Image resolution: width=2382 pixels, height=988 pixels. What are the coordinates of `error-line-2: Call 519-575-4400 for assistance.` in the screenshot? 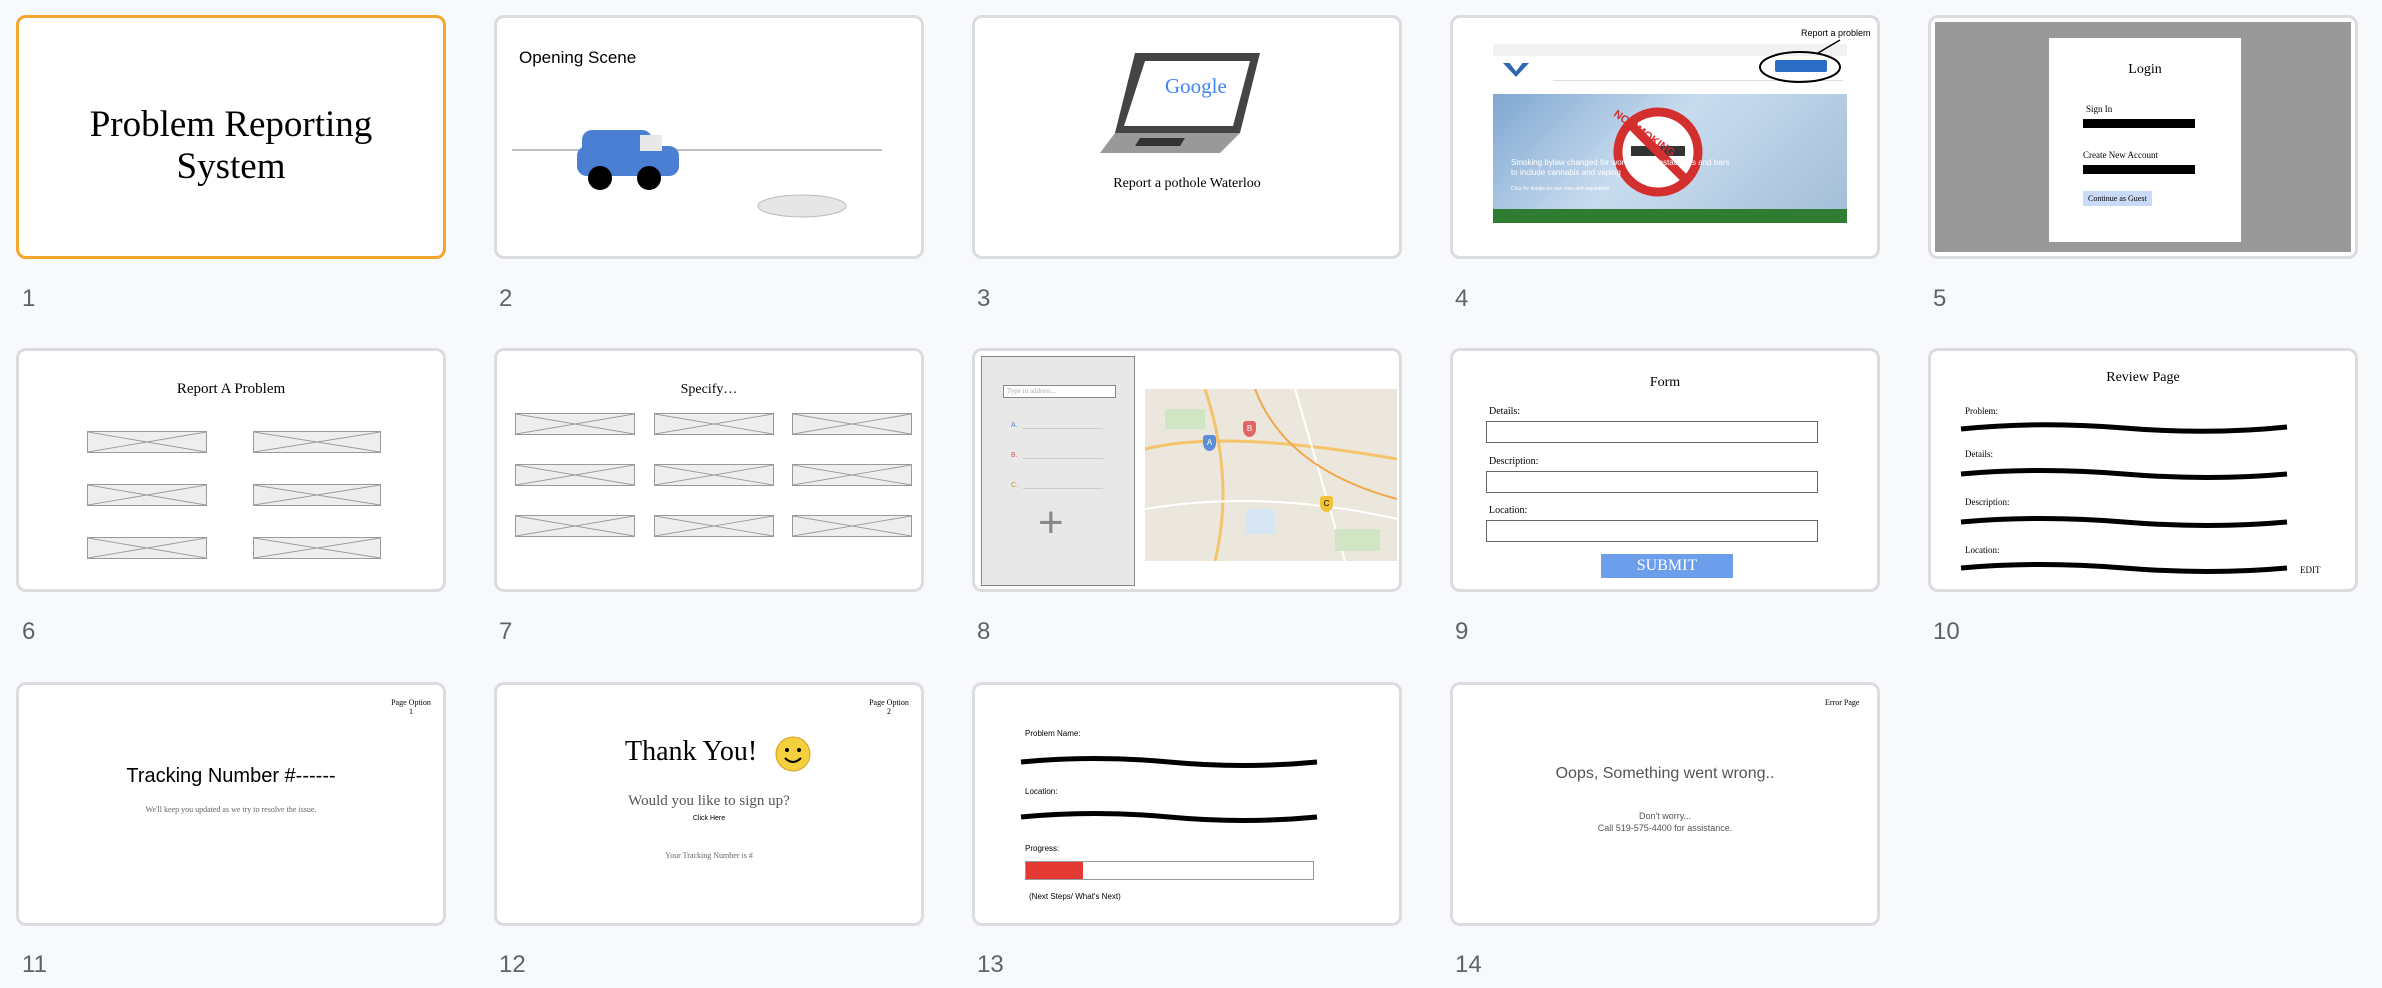 It's located at (1665, 828).